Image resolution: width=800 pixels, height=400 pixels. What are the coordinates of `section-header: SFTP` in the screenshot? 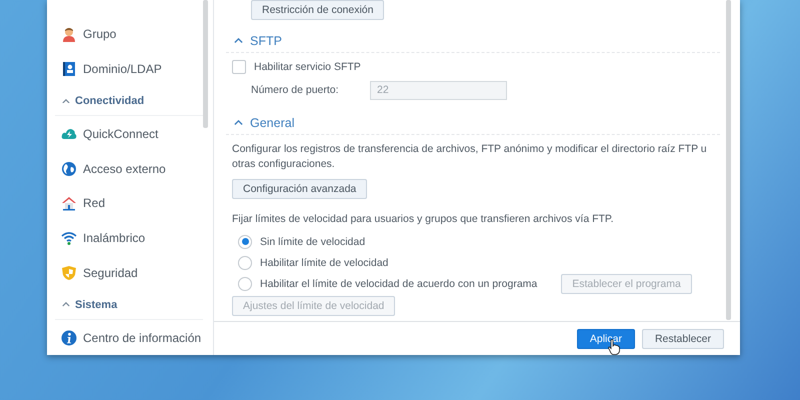 It's located at (473, 41).